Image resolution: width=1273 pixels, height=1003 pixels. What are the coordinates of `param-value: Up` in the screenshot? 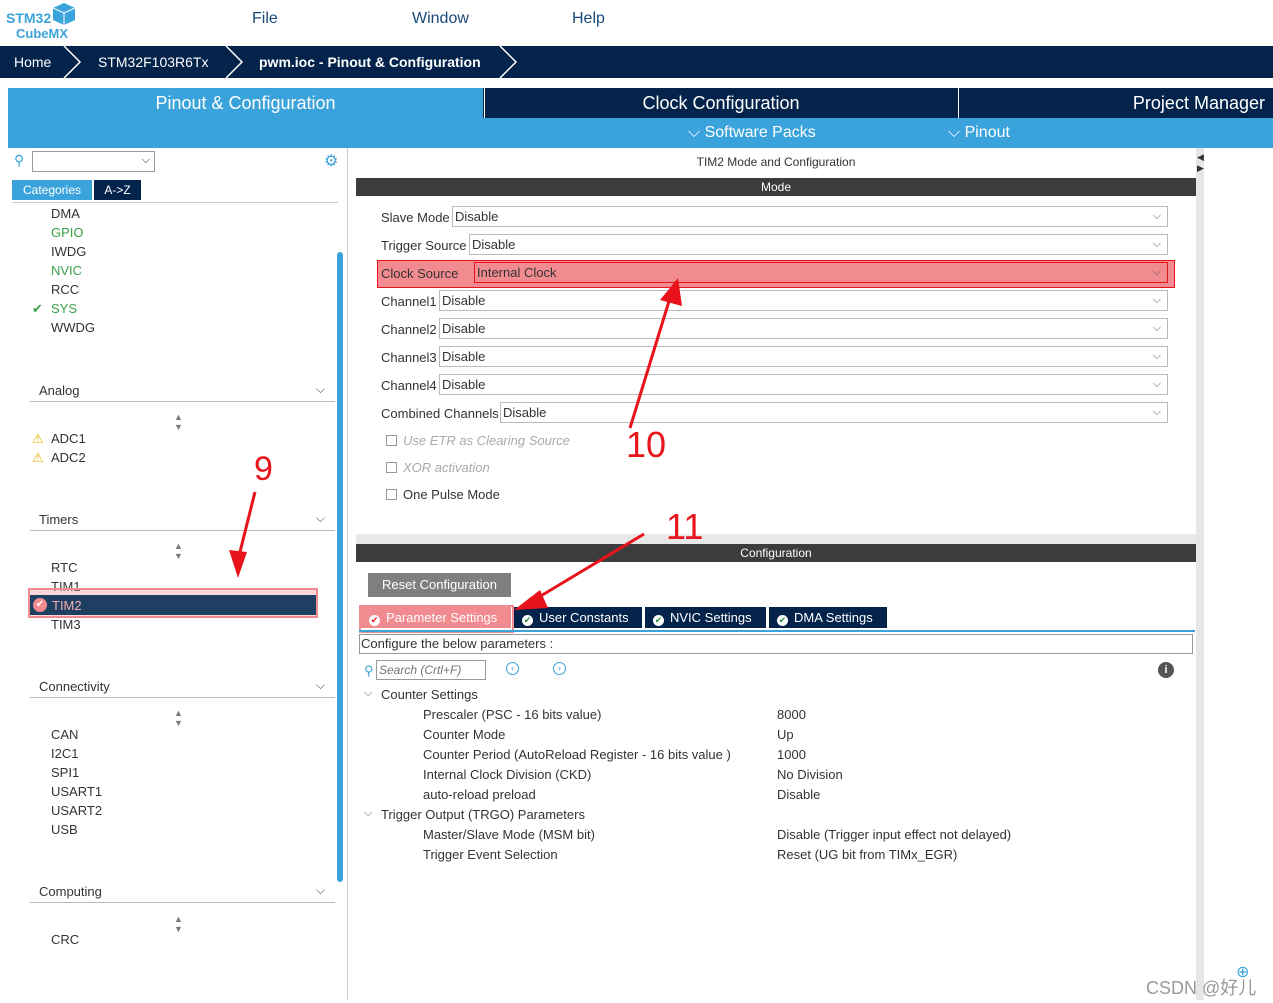 It's located at (785, 734).